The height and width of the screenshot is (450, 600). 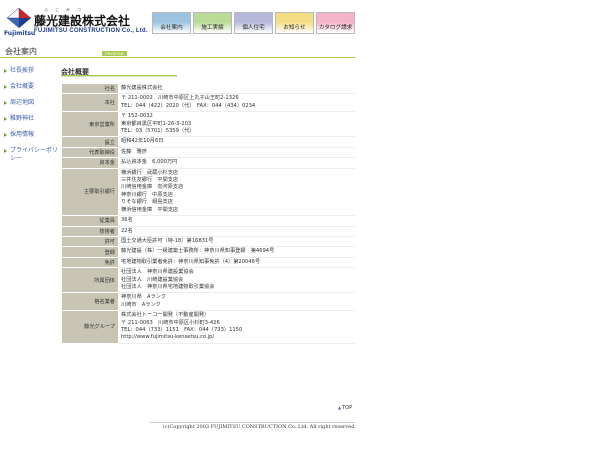 I want to click on info-row-label: 本社, so click(x=90, y=103).